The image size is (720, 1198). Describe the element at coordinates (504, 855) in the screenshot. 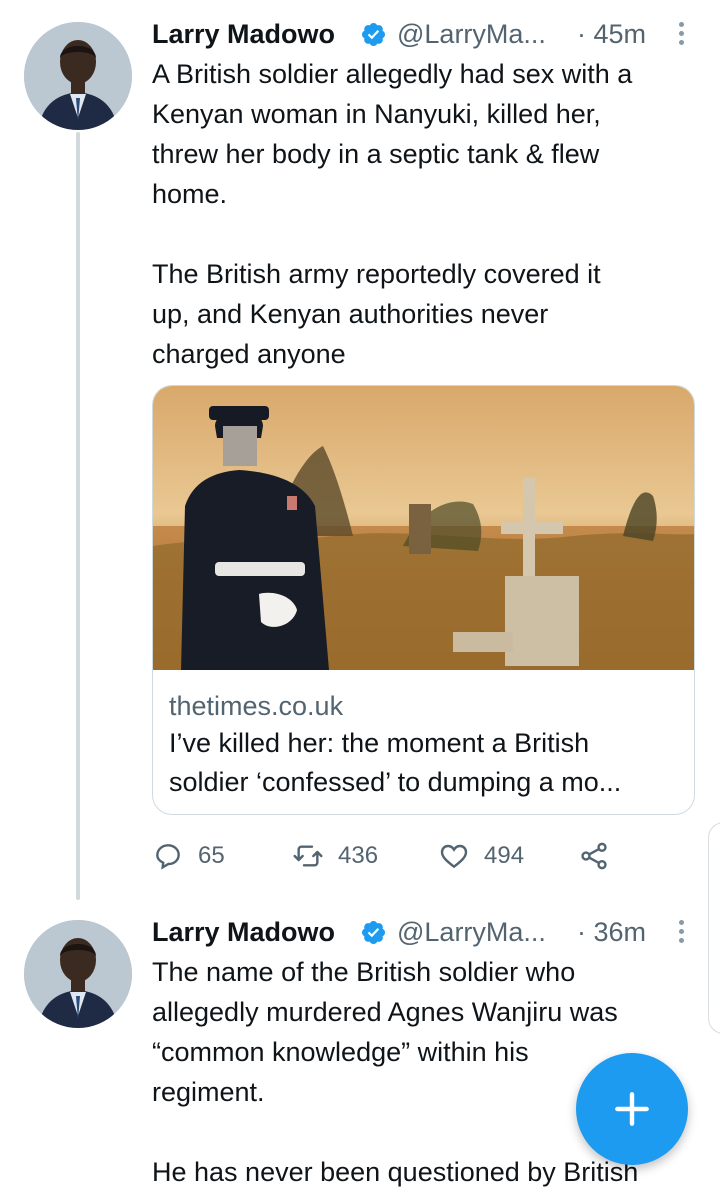

I see `like-count: 494` at that location.